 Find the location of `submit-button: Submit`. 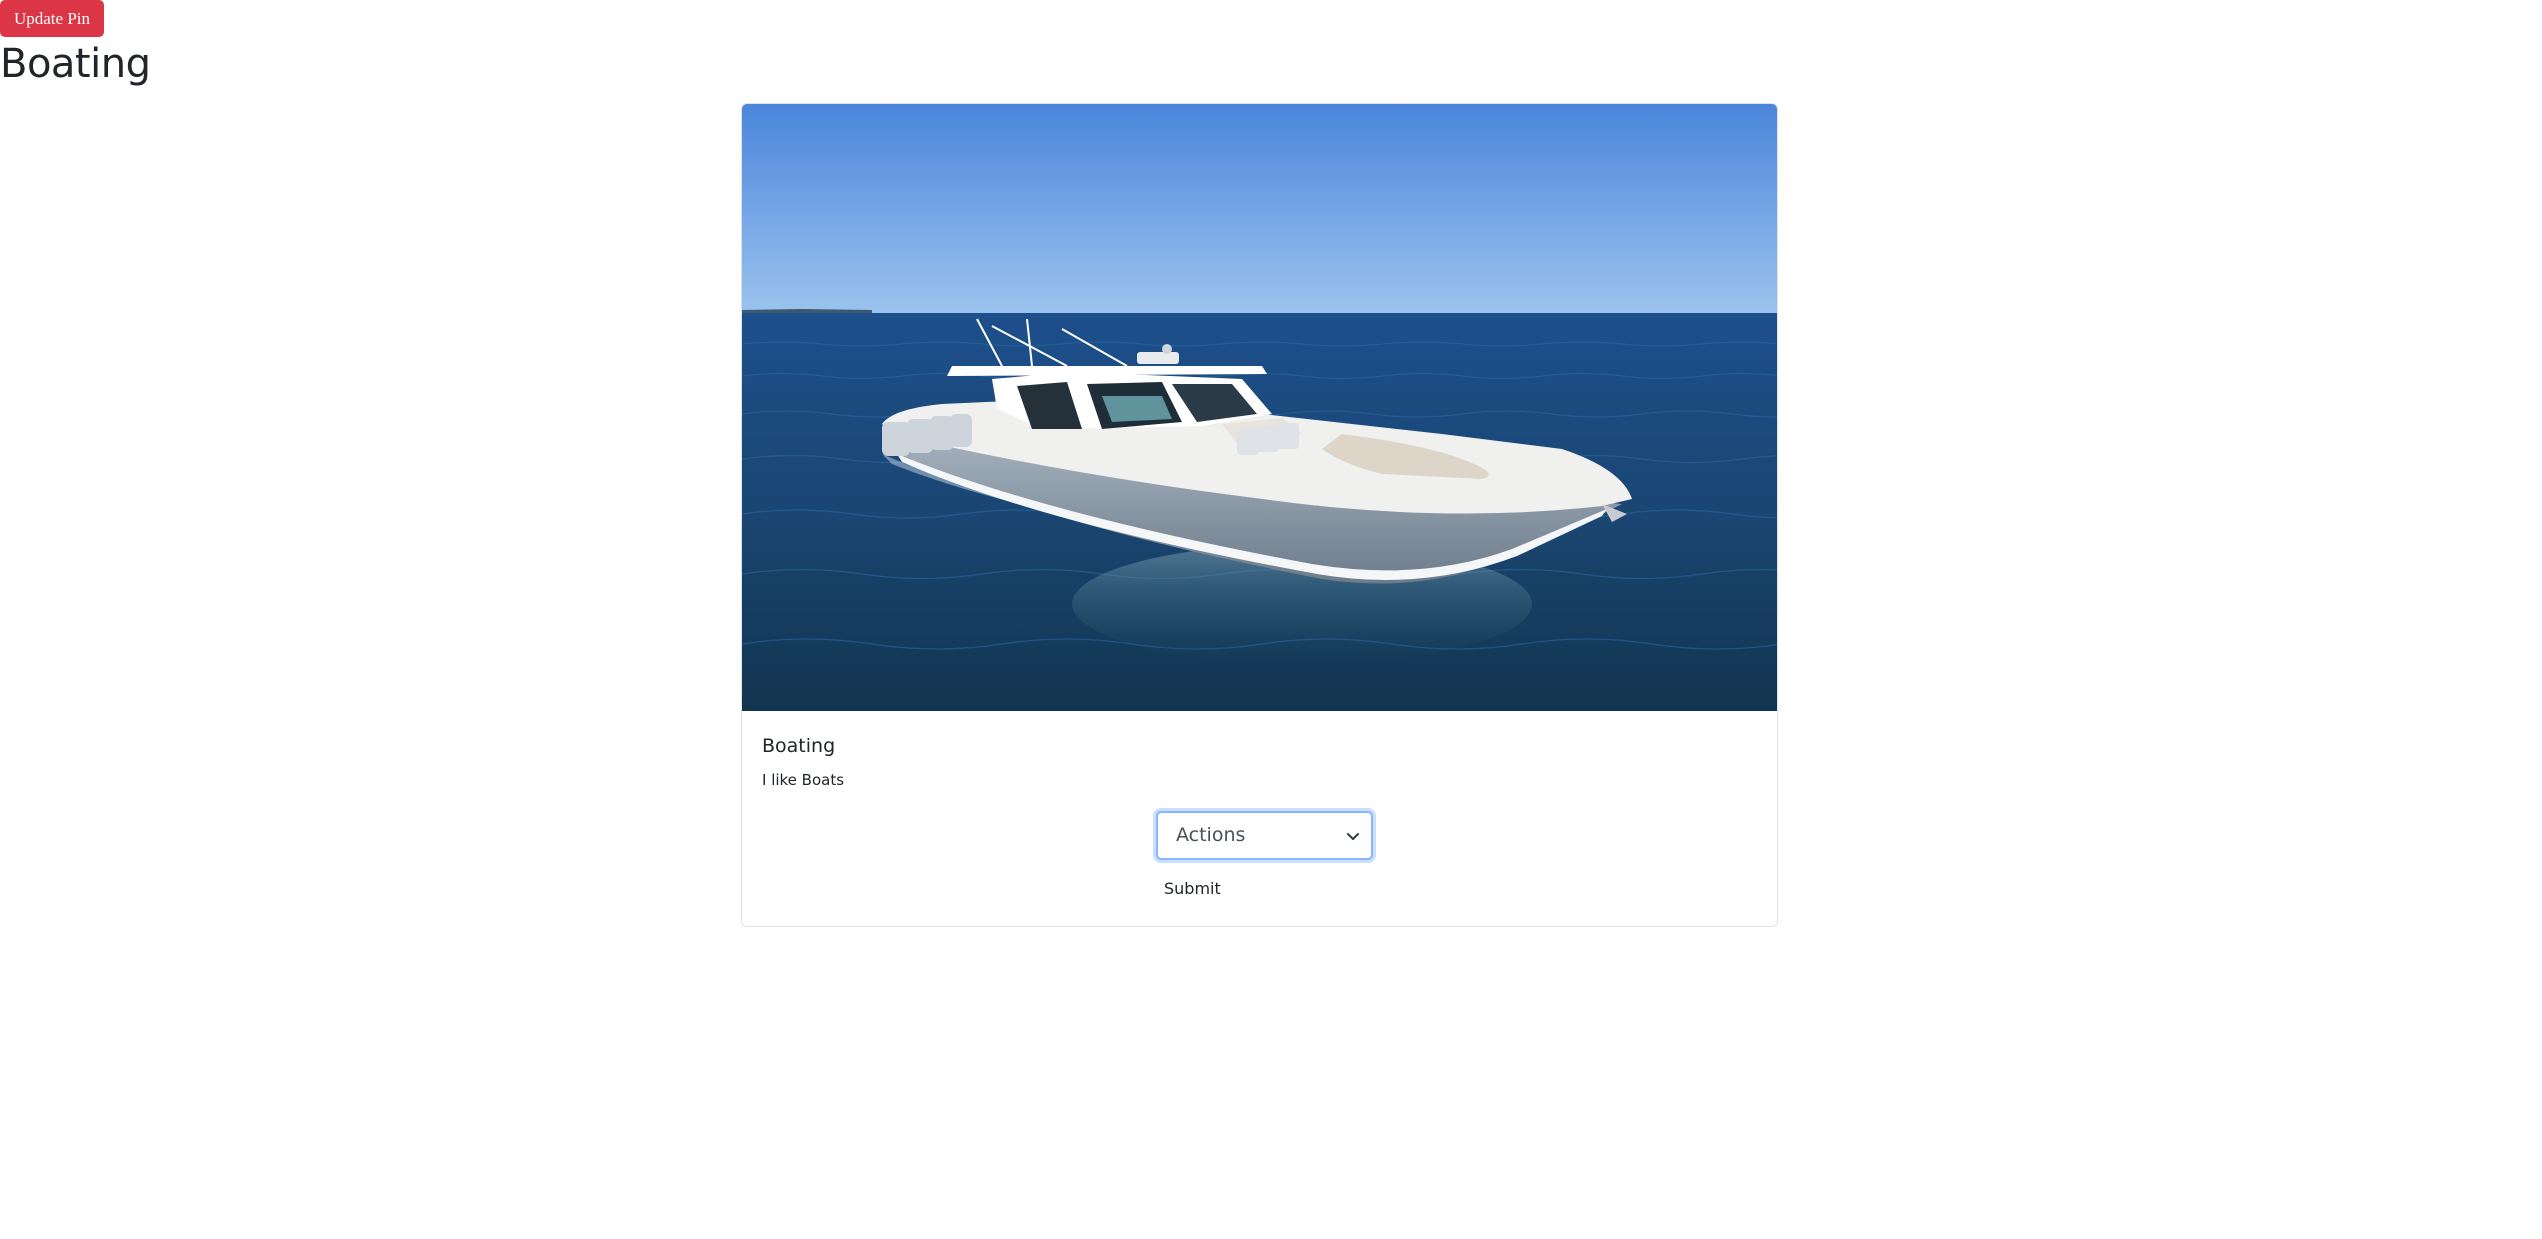

submit-button: Submit is located at coordinates (1192, 889).